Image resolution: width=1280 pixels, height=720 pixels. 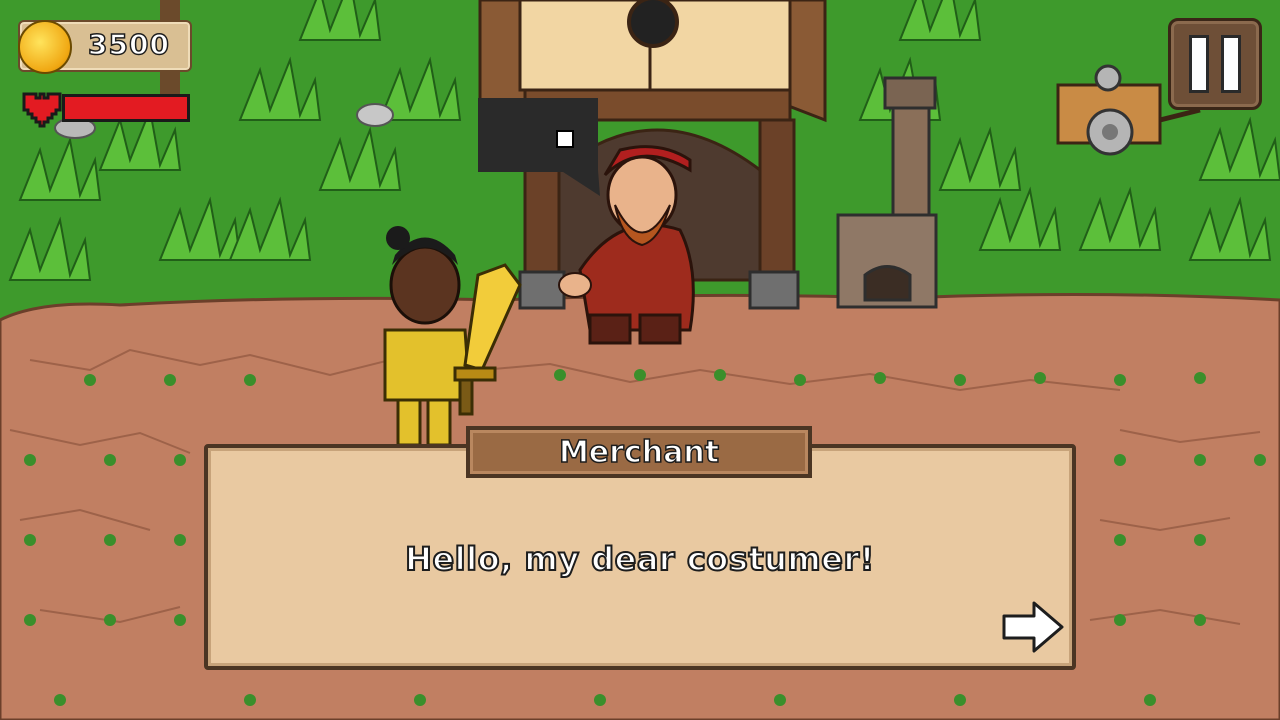 I want to click on gold-coin-icon, so click(x=45, y=47).